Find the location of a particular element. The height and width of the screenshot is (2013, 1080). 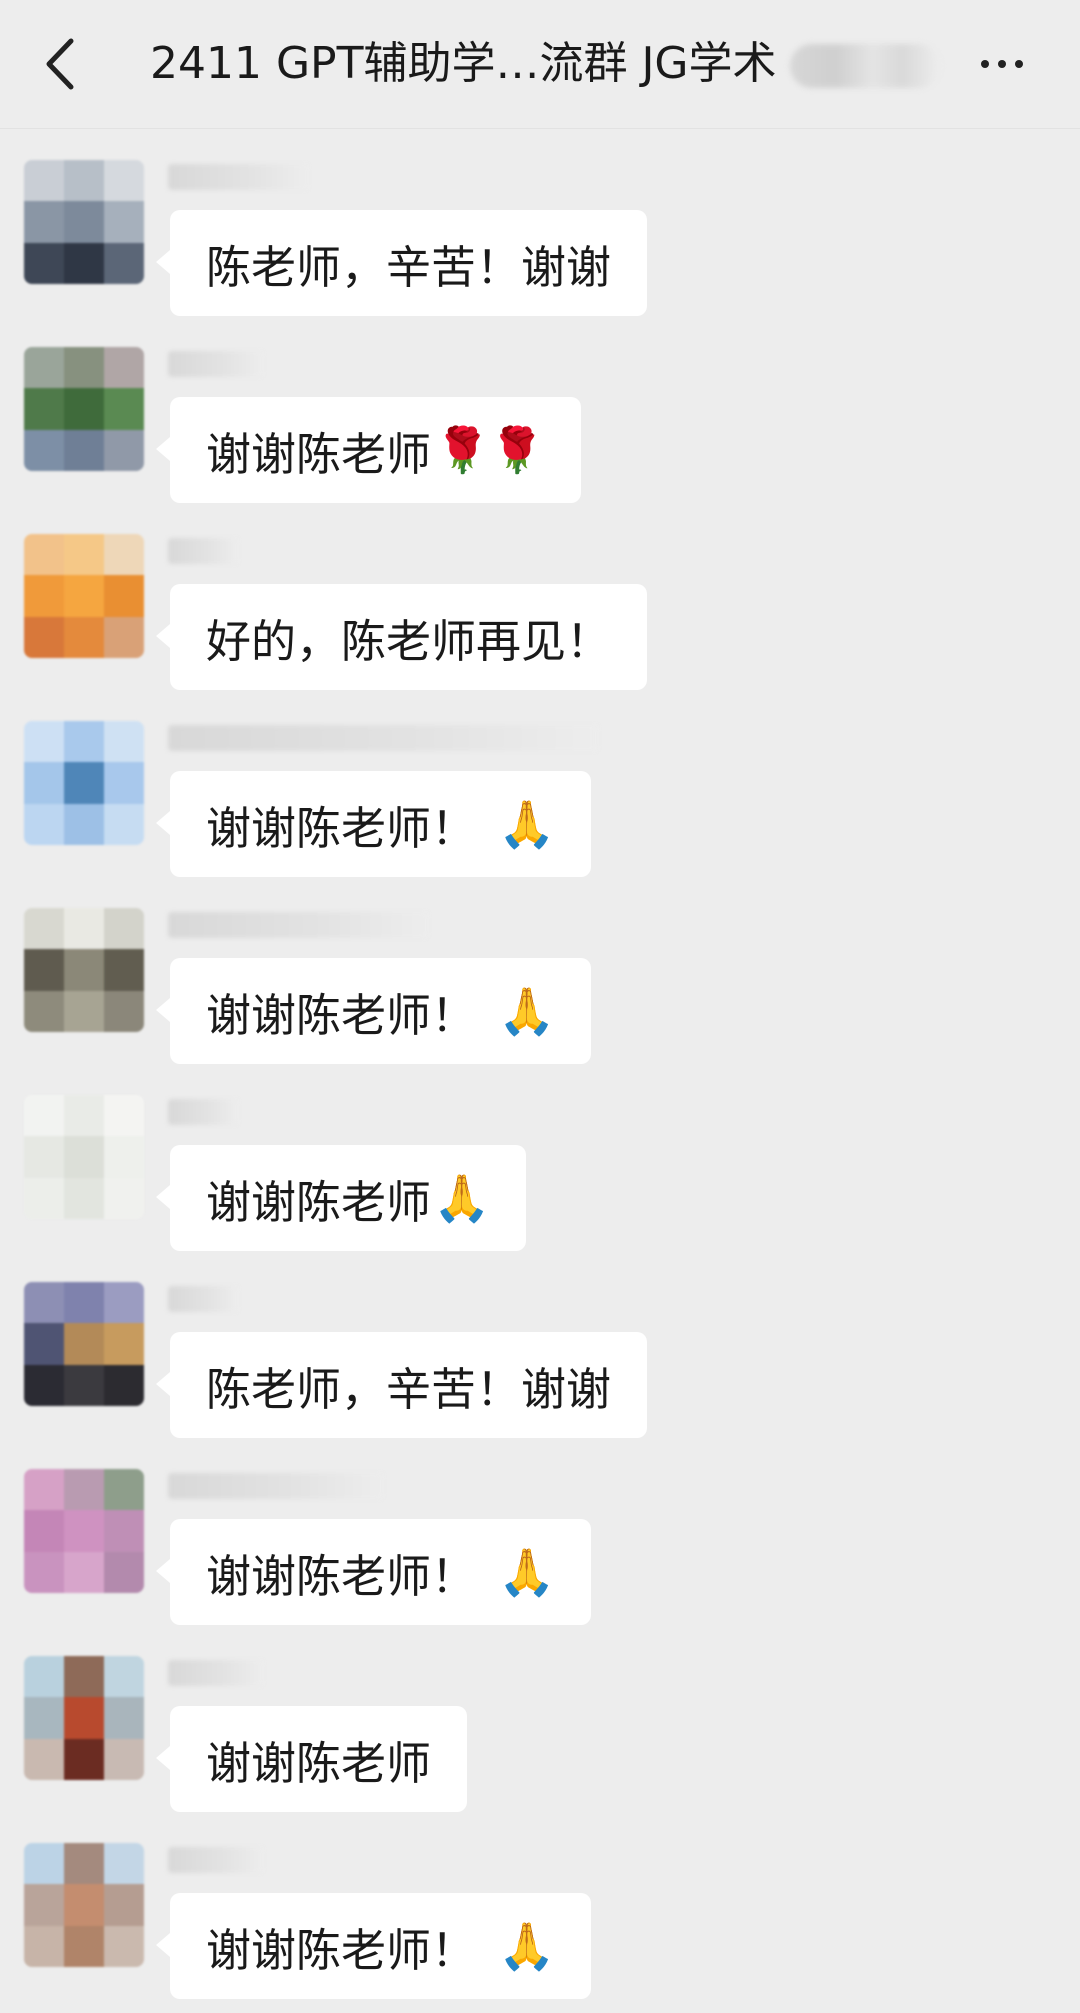

message-bubble: 谢谢陈老师 🌹🌹 is located at coordinates (368, 450).